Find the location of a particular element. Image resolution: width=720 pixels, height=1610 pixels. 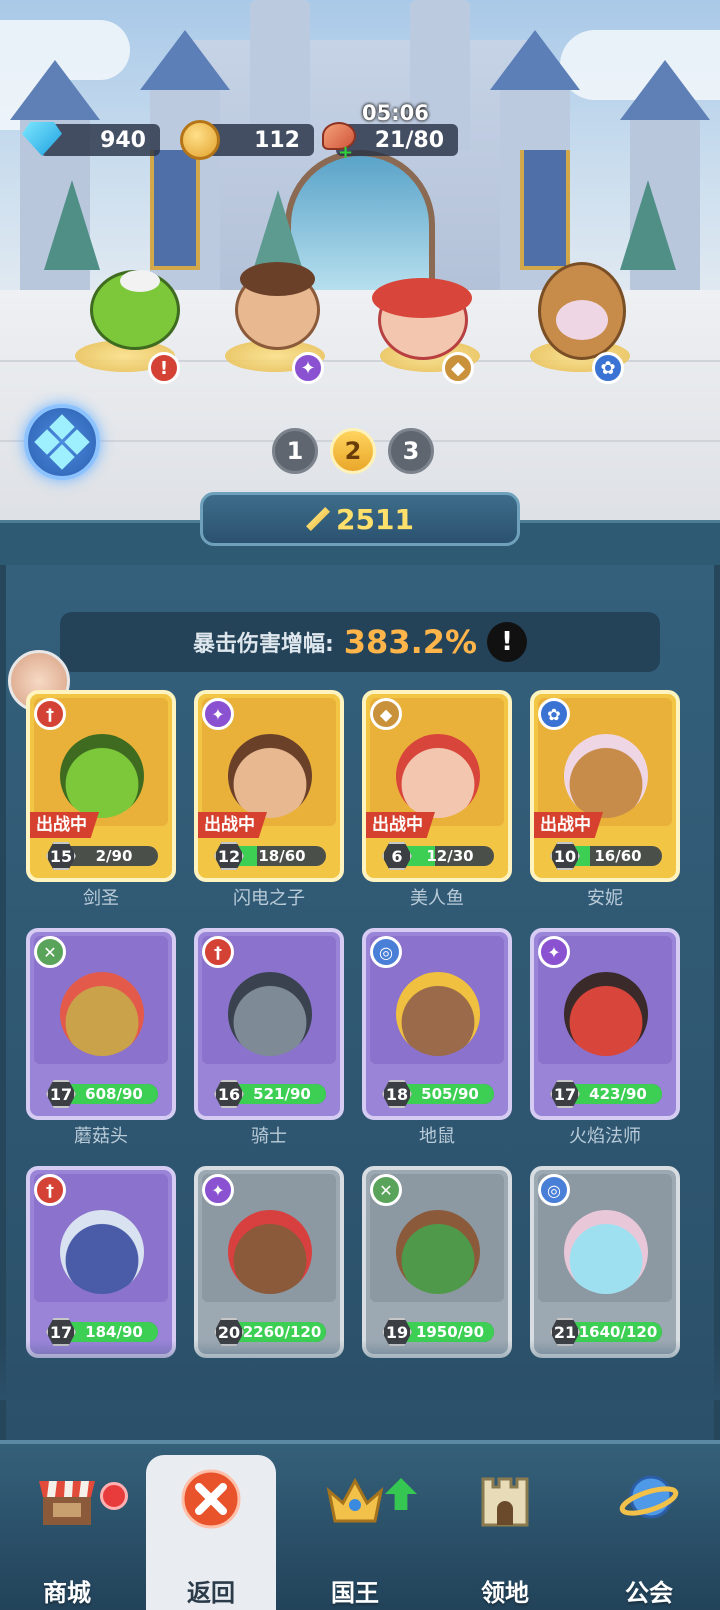

shard-progress: 423/90 is located at coordinates (618, 1094).